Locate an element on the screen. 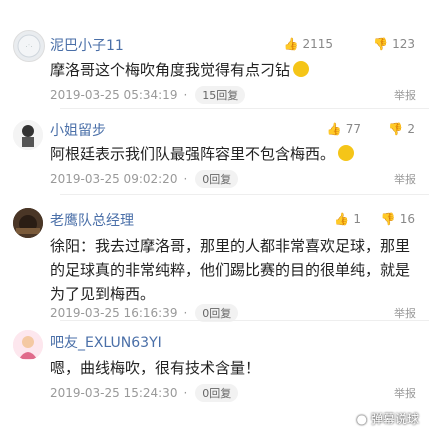  comment-text: 阿根廷表示我们队最强阵容里不包含梅西。 is located at coordinates (235, 154).